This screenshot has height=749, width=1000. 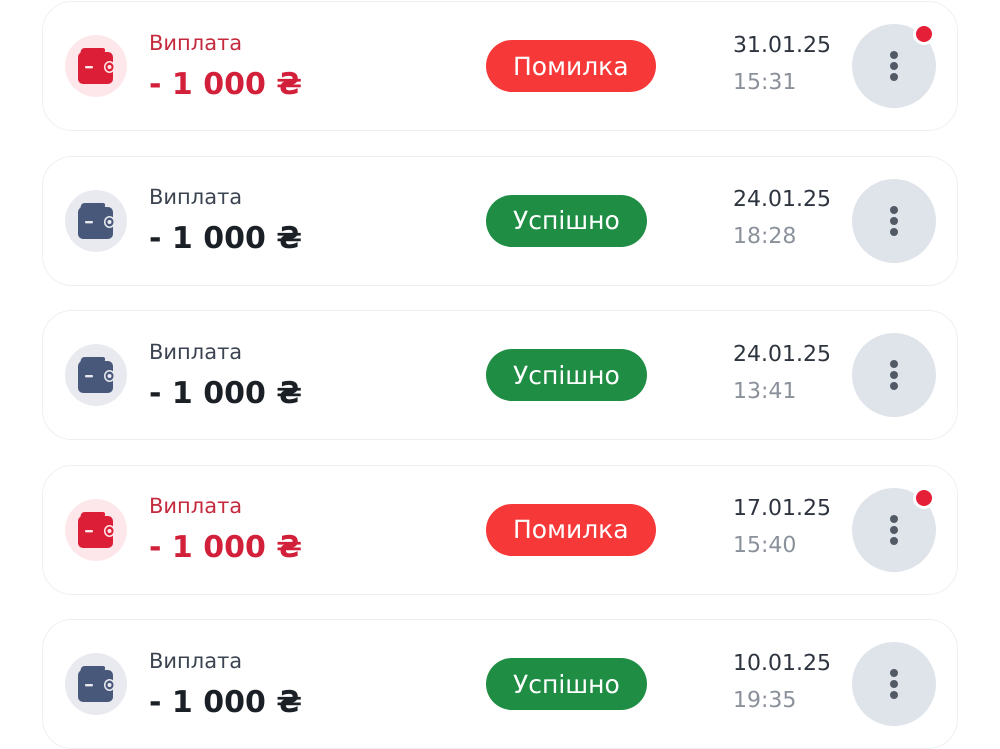 I want to click on time-text: 15:40, so click(x=764, y=546).